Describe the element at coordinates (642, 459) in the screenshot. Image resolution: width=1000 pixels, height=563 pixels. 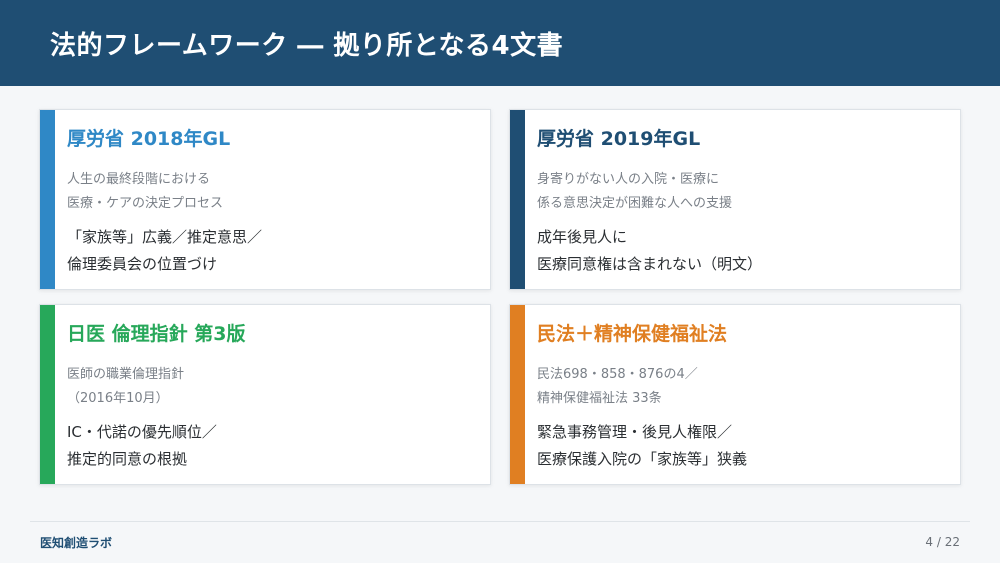
I see `card-body-line: 医療保護入院の「家族等」狭義` at that location.